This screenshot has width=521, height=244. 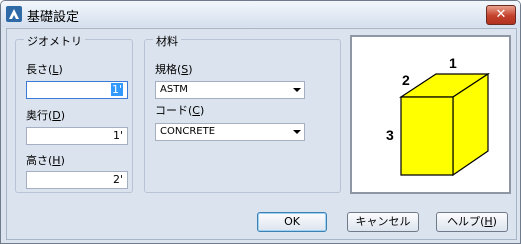 I want to click on window-title: 基礎設定, so click(x=53, y=17).